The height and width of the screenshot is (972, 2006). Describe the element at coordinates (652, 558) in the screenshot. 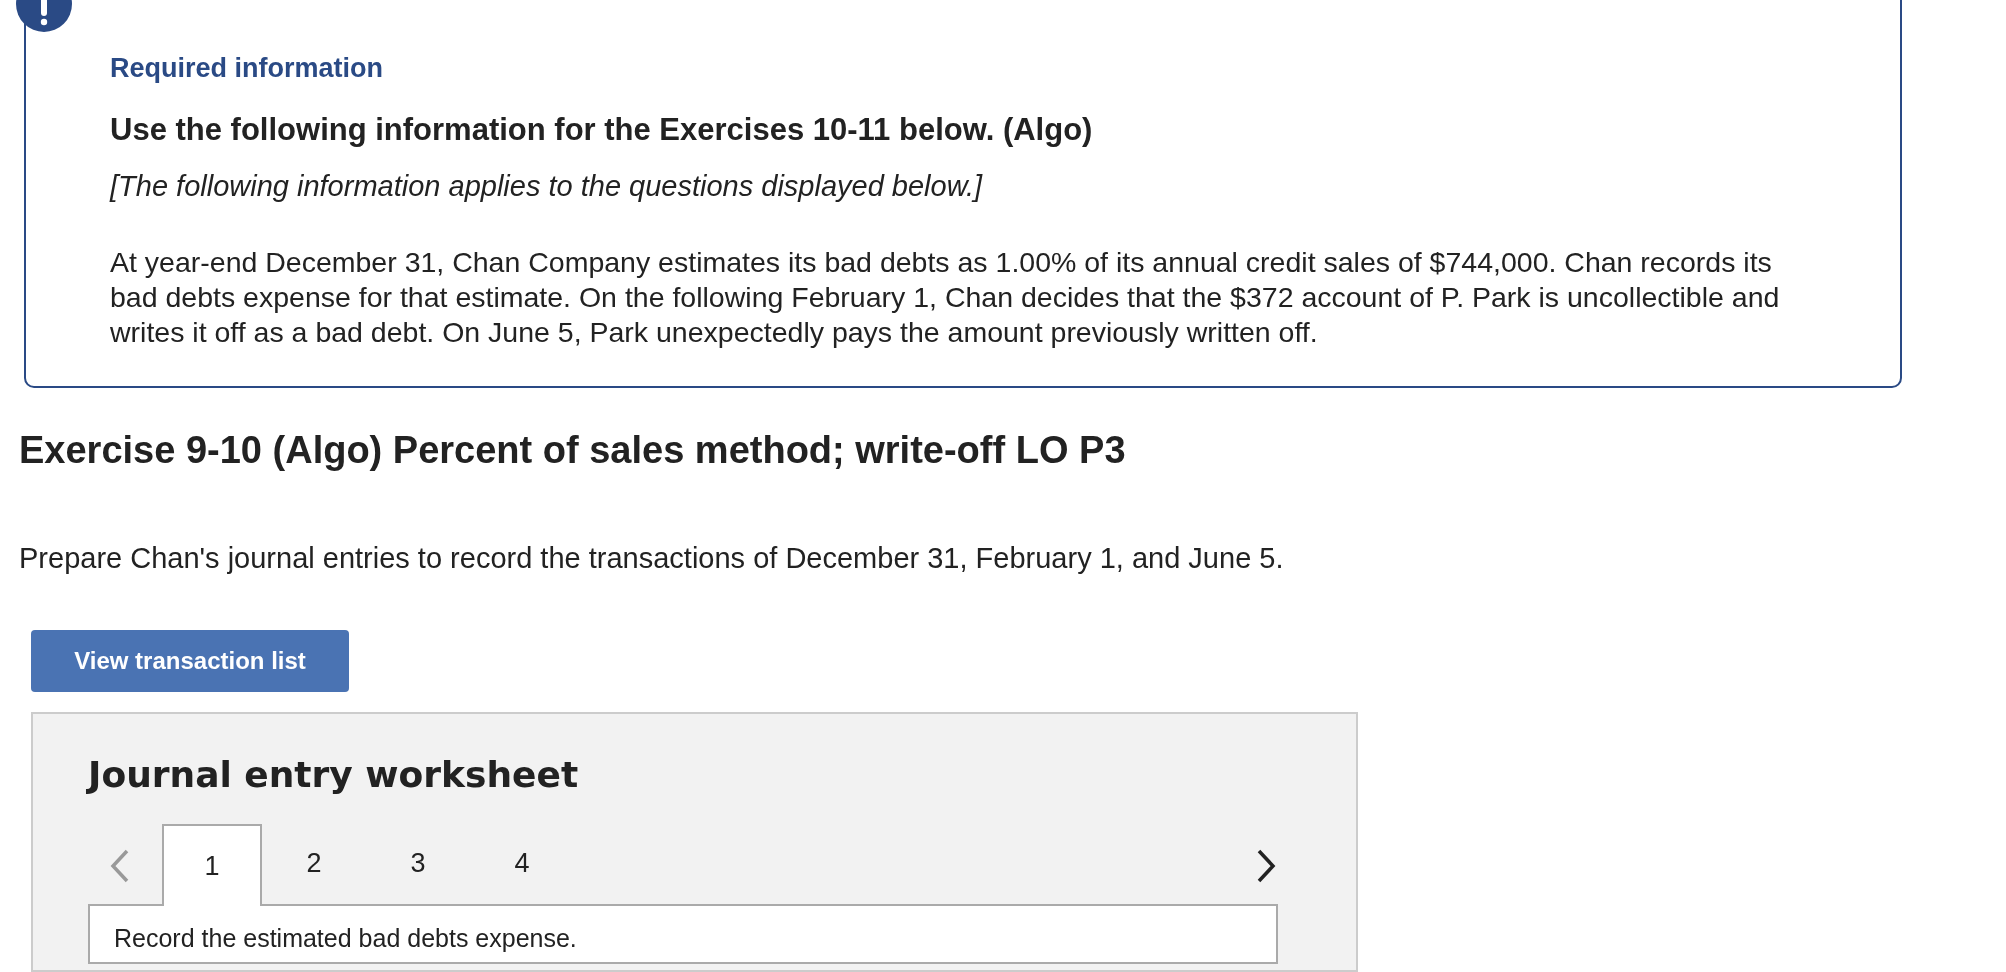

I see `instructions-text: Prepare Chan's journal entries to record the transactions of December 31, February 1, and June 5.` at that location.